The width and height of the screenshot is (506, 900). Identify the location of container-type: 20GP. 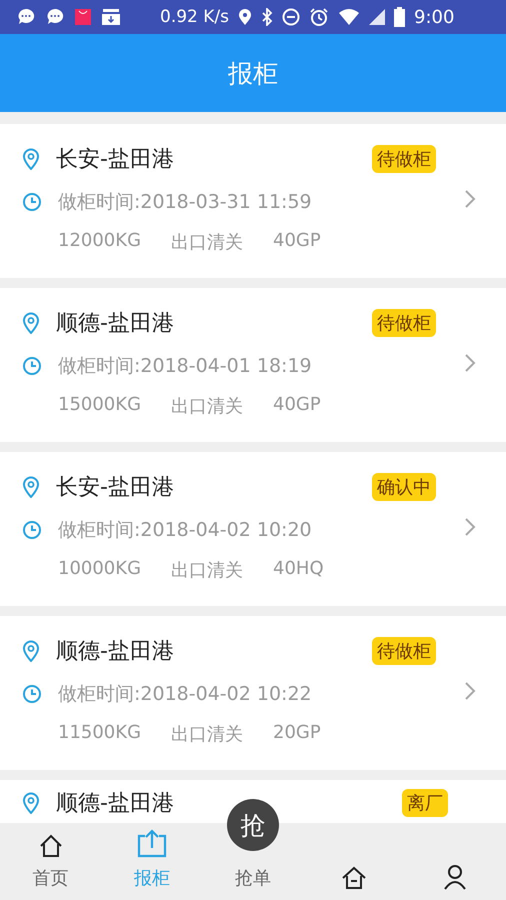
(297, 733).